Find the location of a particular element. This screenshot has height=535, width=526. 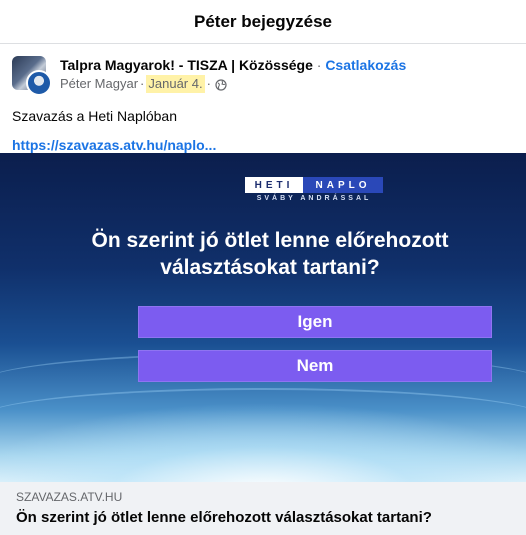

globe-icon is located at coordinates (221, 84).